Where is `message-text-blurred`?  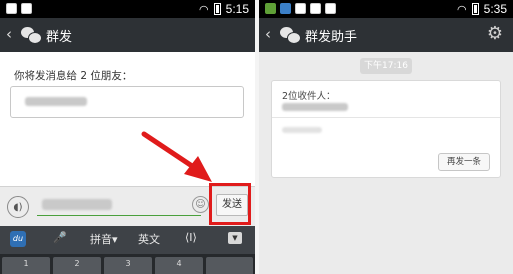 message-text-blurred is located at coordinates (77, 204).